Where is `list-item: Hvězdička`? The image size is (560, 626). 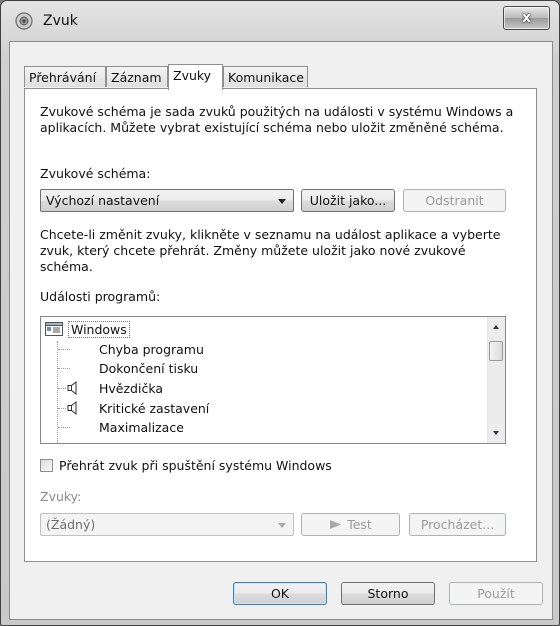
list-item: Hvězdička is located at coordinates (115, 388).